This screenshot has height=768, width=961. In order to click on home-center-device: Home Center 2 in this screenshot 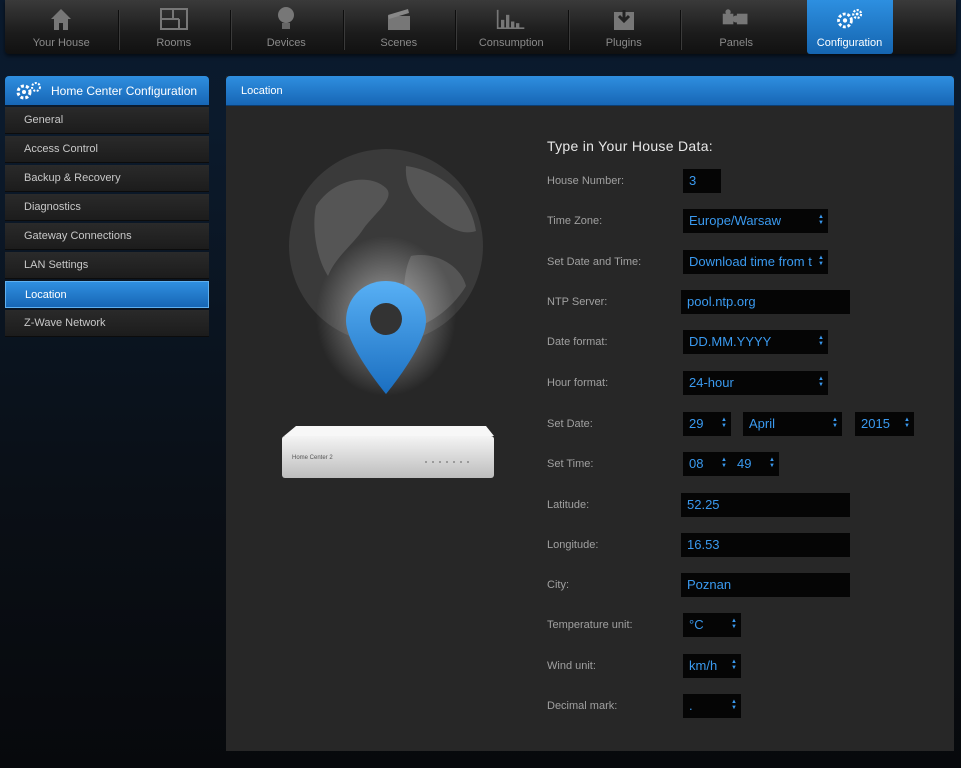, I will do `click(388, 452)`.